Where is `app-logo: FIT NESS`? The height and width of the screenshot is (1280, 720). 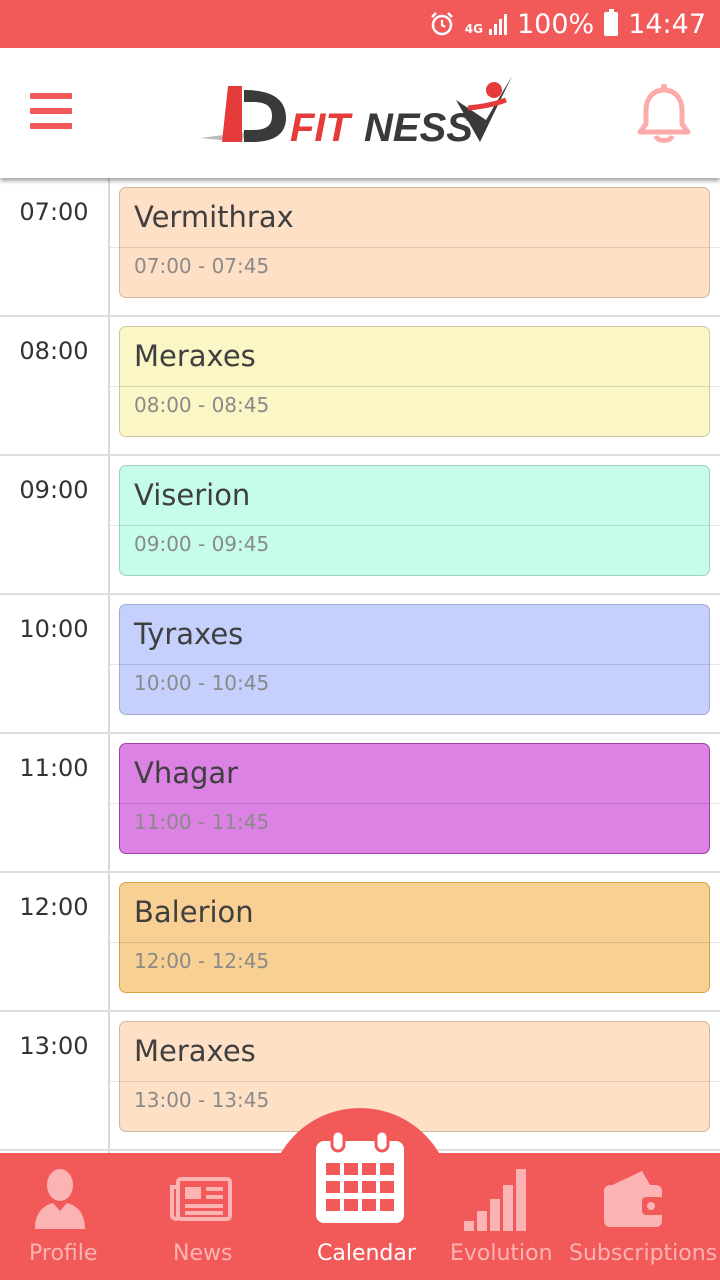 app-logo: FIT NESS is located at coordinates (360, 113).